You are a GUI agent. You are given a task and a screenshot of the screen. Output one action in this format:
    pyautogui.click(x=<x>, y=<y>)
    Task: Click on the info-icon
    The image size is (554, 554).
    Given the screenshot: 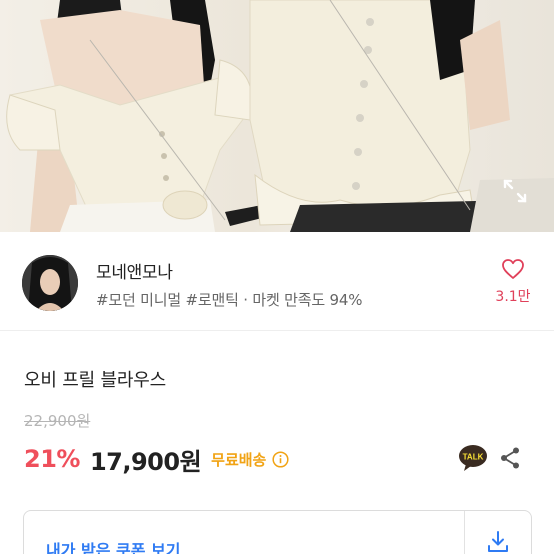 What is the action you would take?
    pyautogui.click(x=280, y=459)
    